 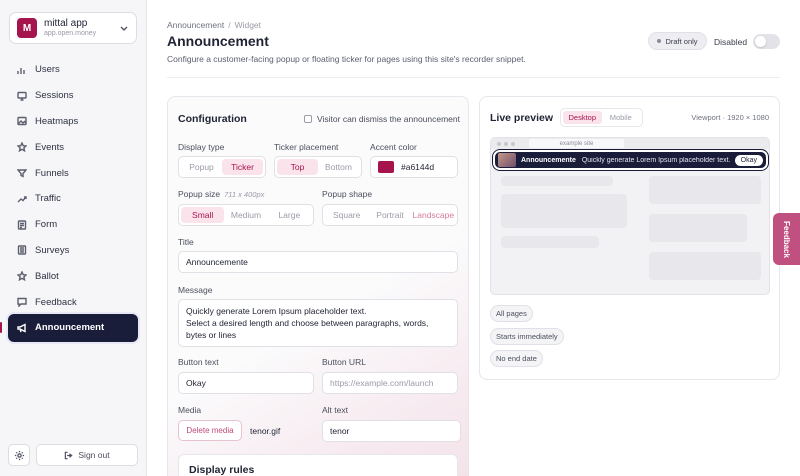 I want to click on popup-shape-landscape: Landscape, so click(x=433, y=215).